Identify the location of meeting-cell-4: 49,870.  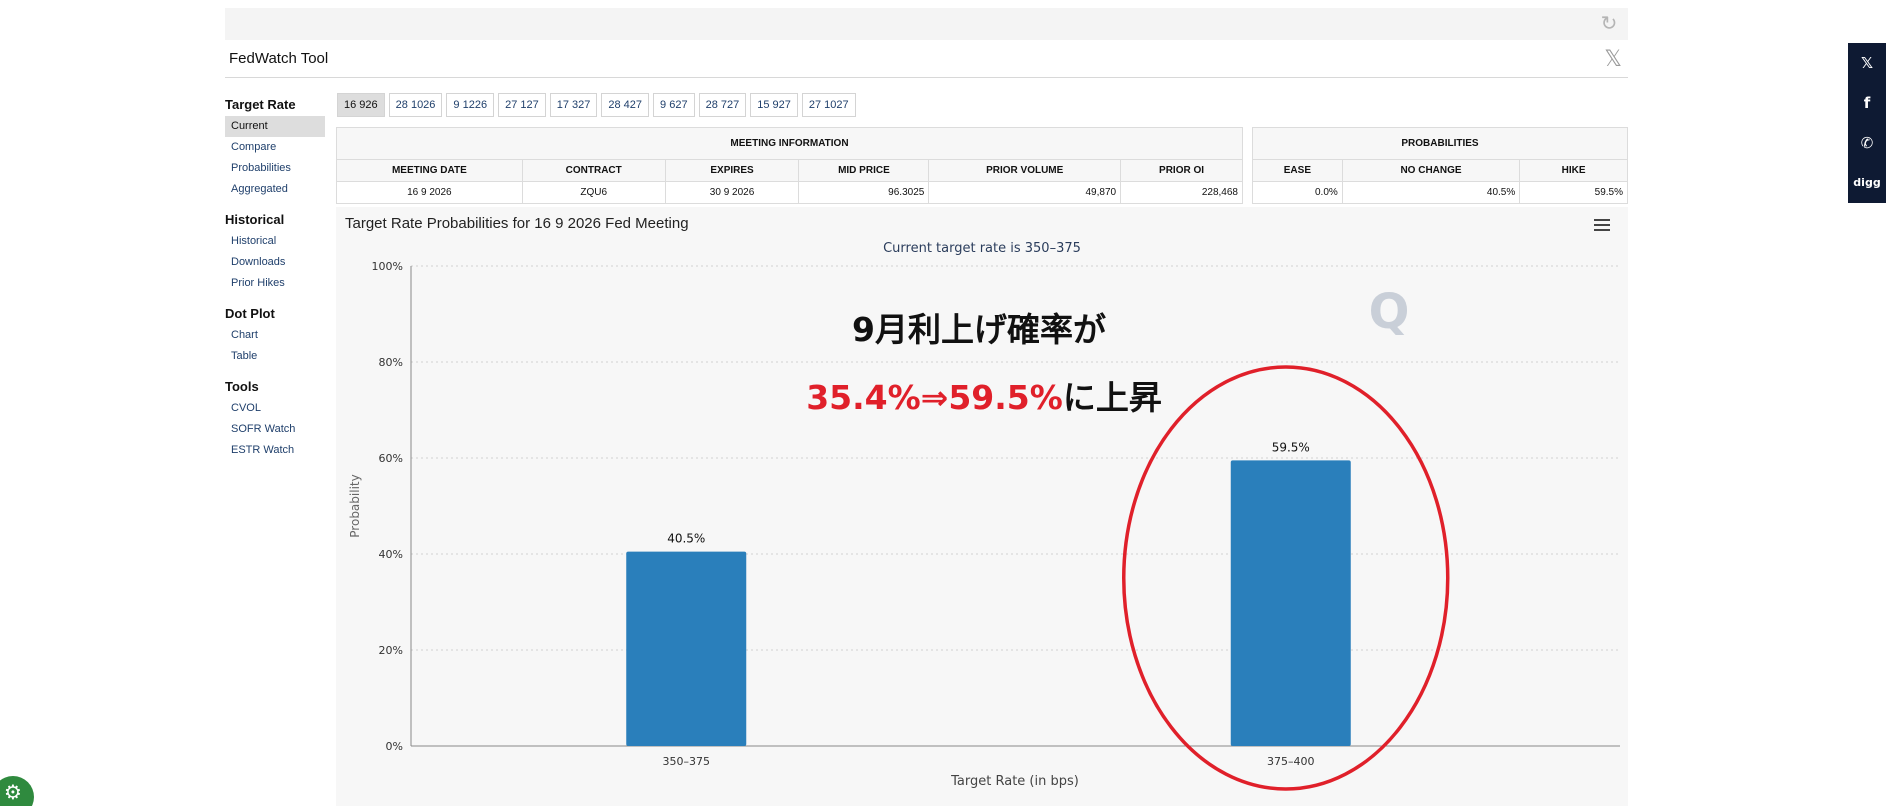
(1025, 192).